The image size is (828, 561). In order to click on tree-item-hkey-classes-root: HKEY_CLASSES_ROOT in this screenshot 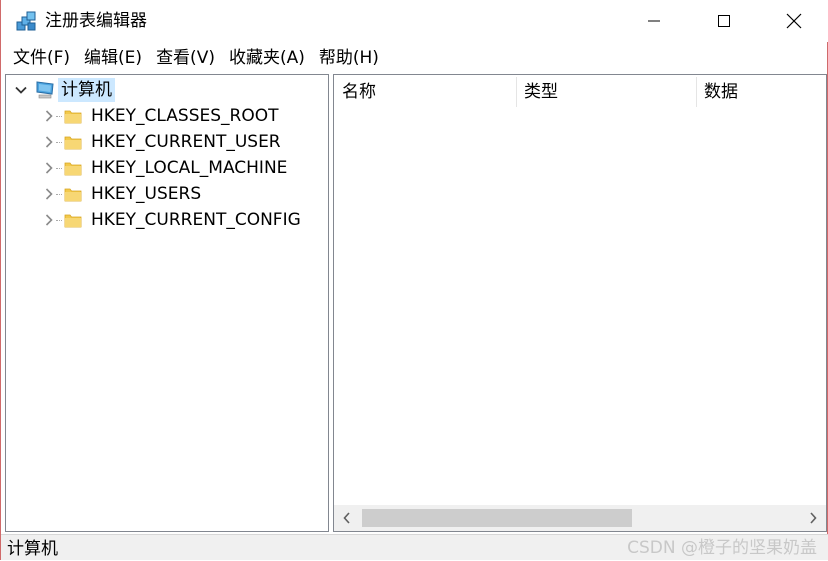, I will do `click(162, 116)`.